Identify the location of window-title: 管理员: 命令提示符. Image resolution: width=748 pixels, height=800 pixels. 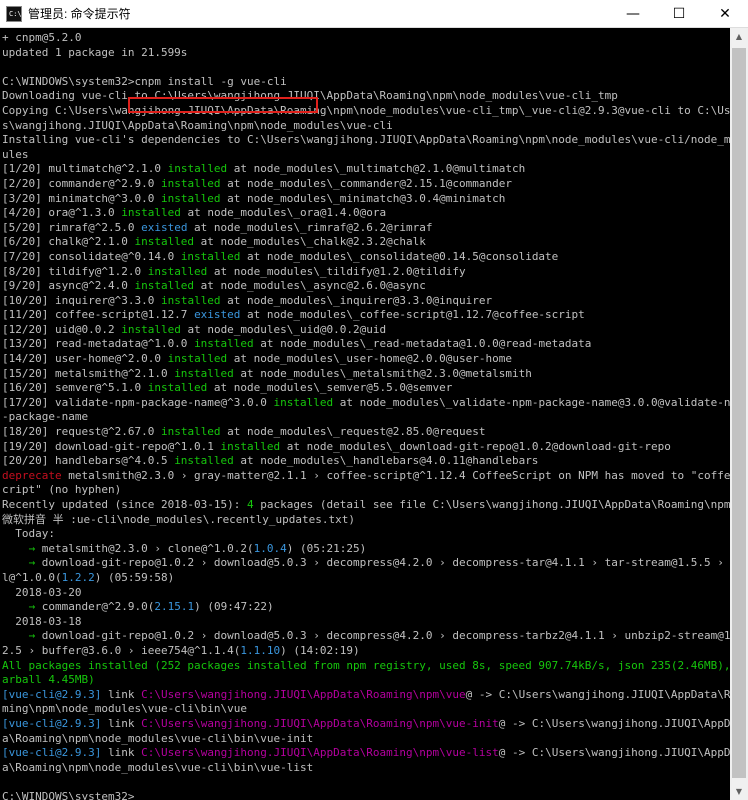
(79, 14).